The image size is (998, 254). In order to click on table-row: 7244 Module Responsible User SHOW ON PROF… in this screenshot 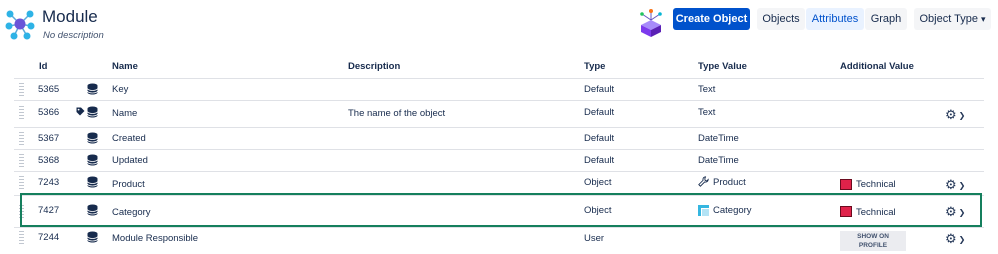, I will do `click(499, 240)`.